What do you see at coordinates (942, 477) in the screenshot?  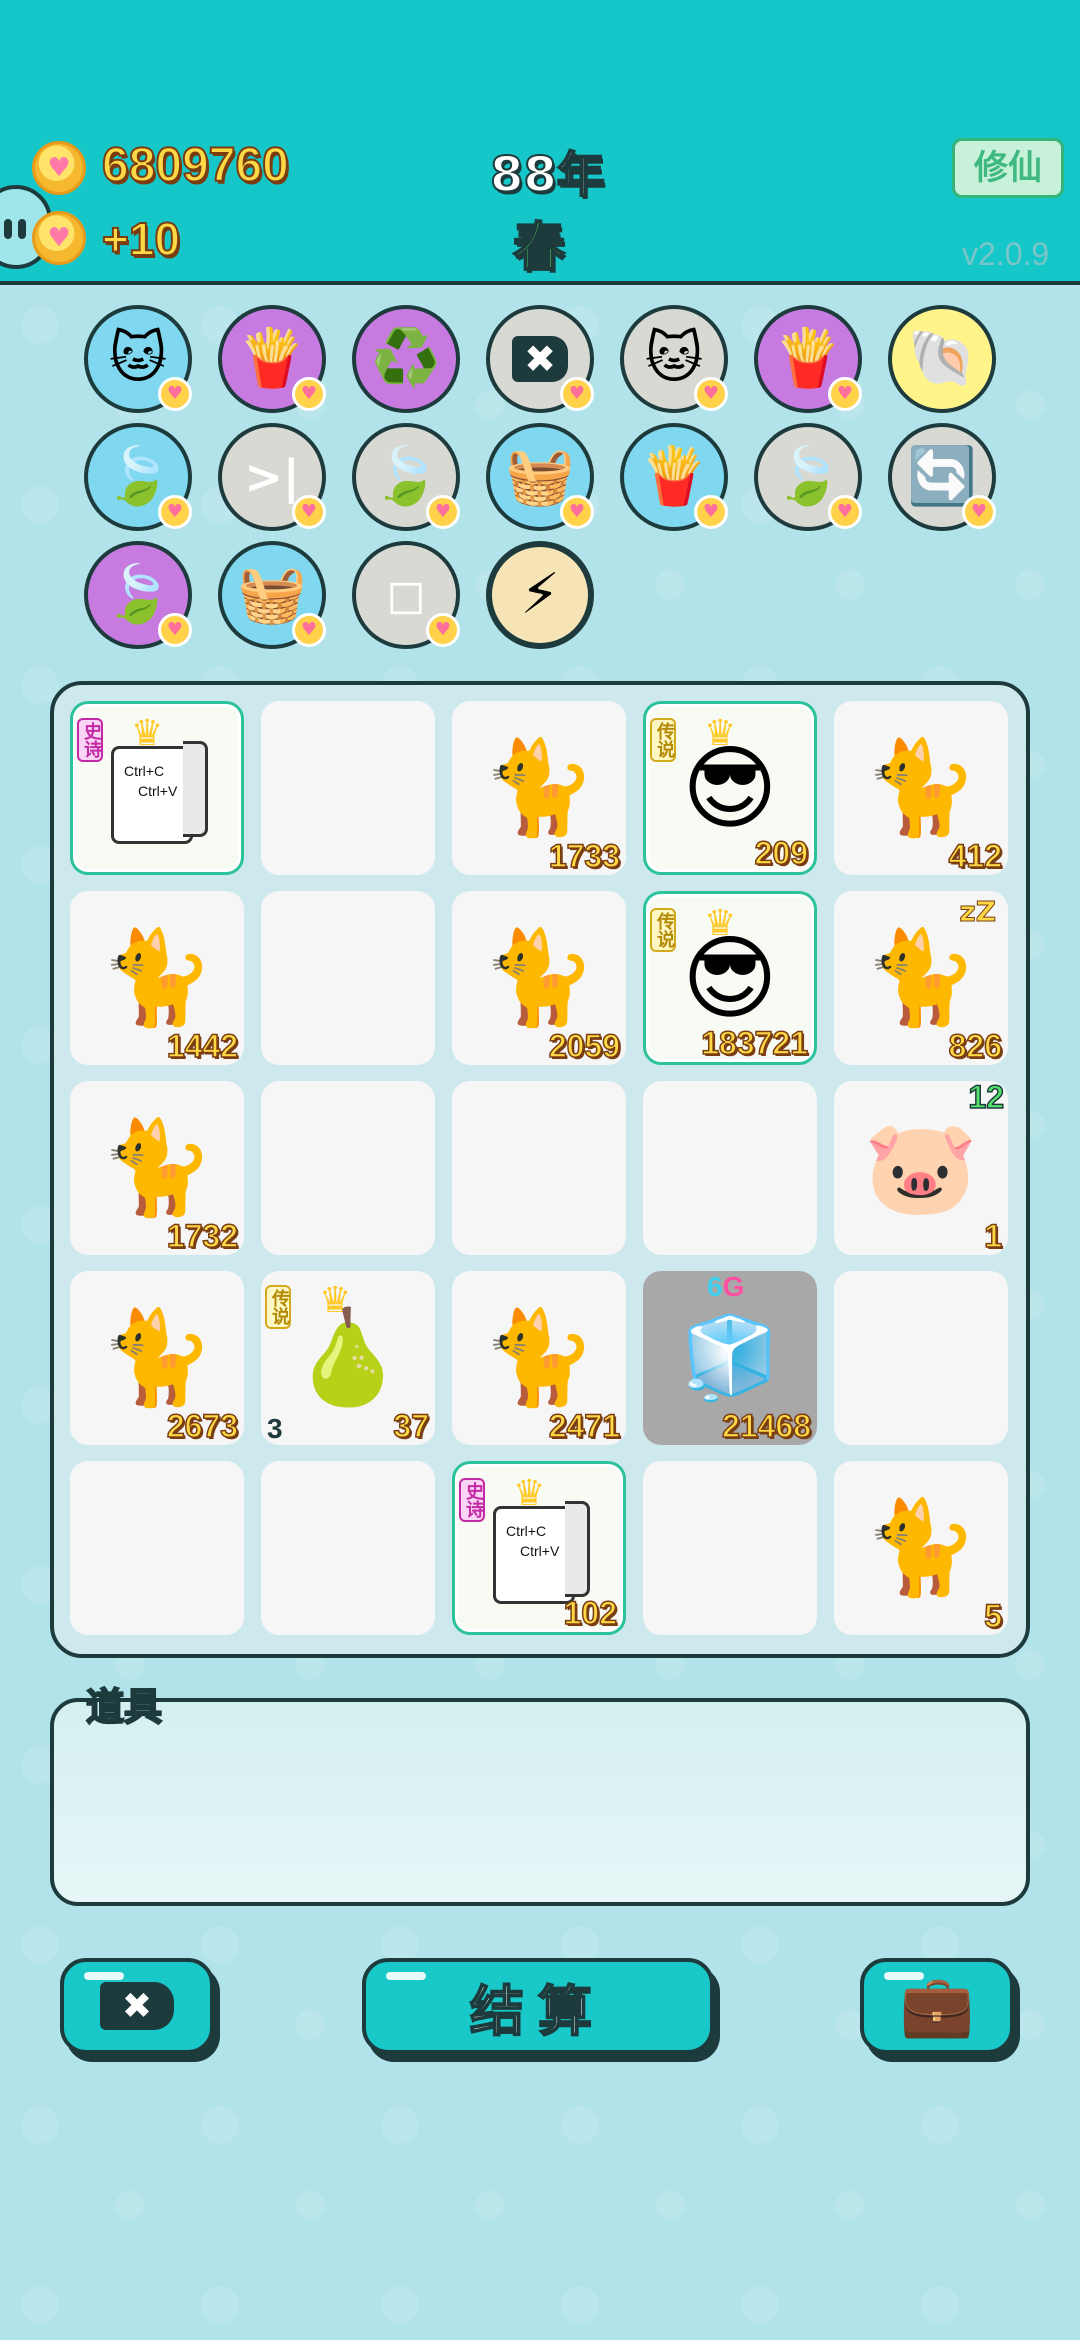 I see `refresh-icon: 🔄 ♥` at bounding box center [942, 477].